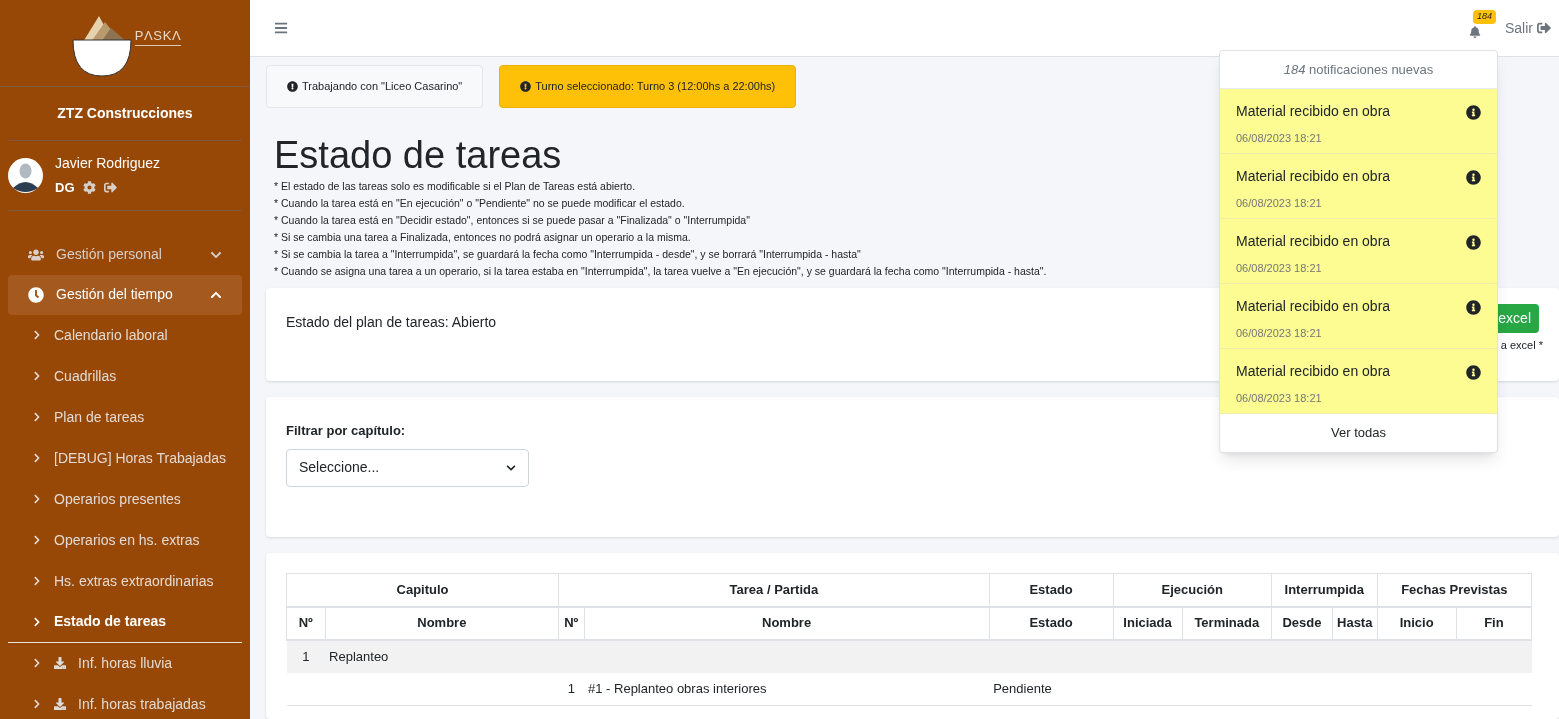 This screenshot has width=1559, height=719. I want to click on table-cell: #1 - Replanteo obras interiores, so click(787, 689).